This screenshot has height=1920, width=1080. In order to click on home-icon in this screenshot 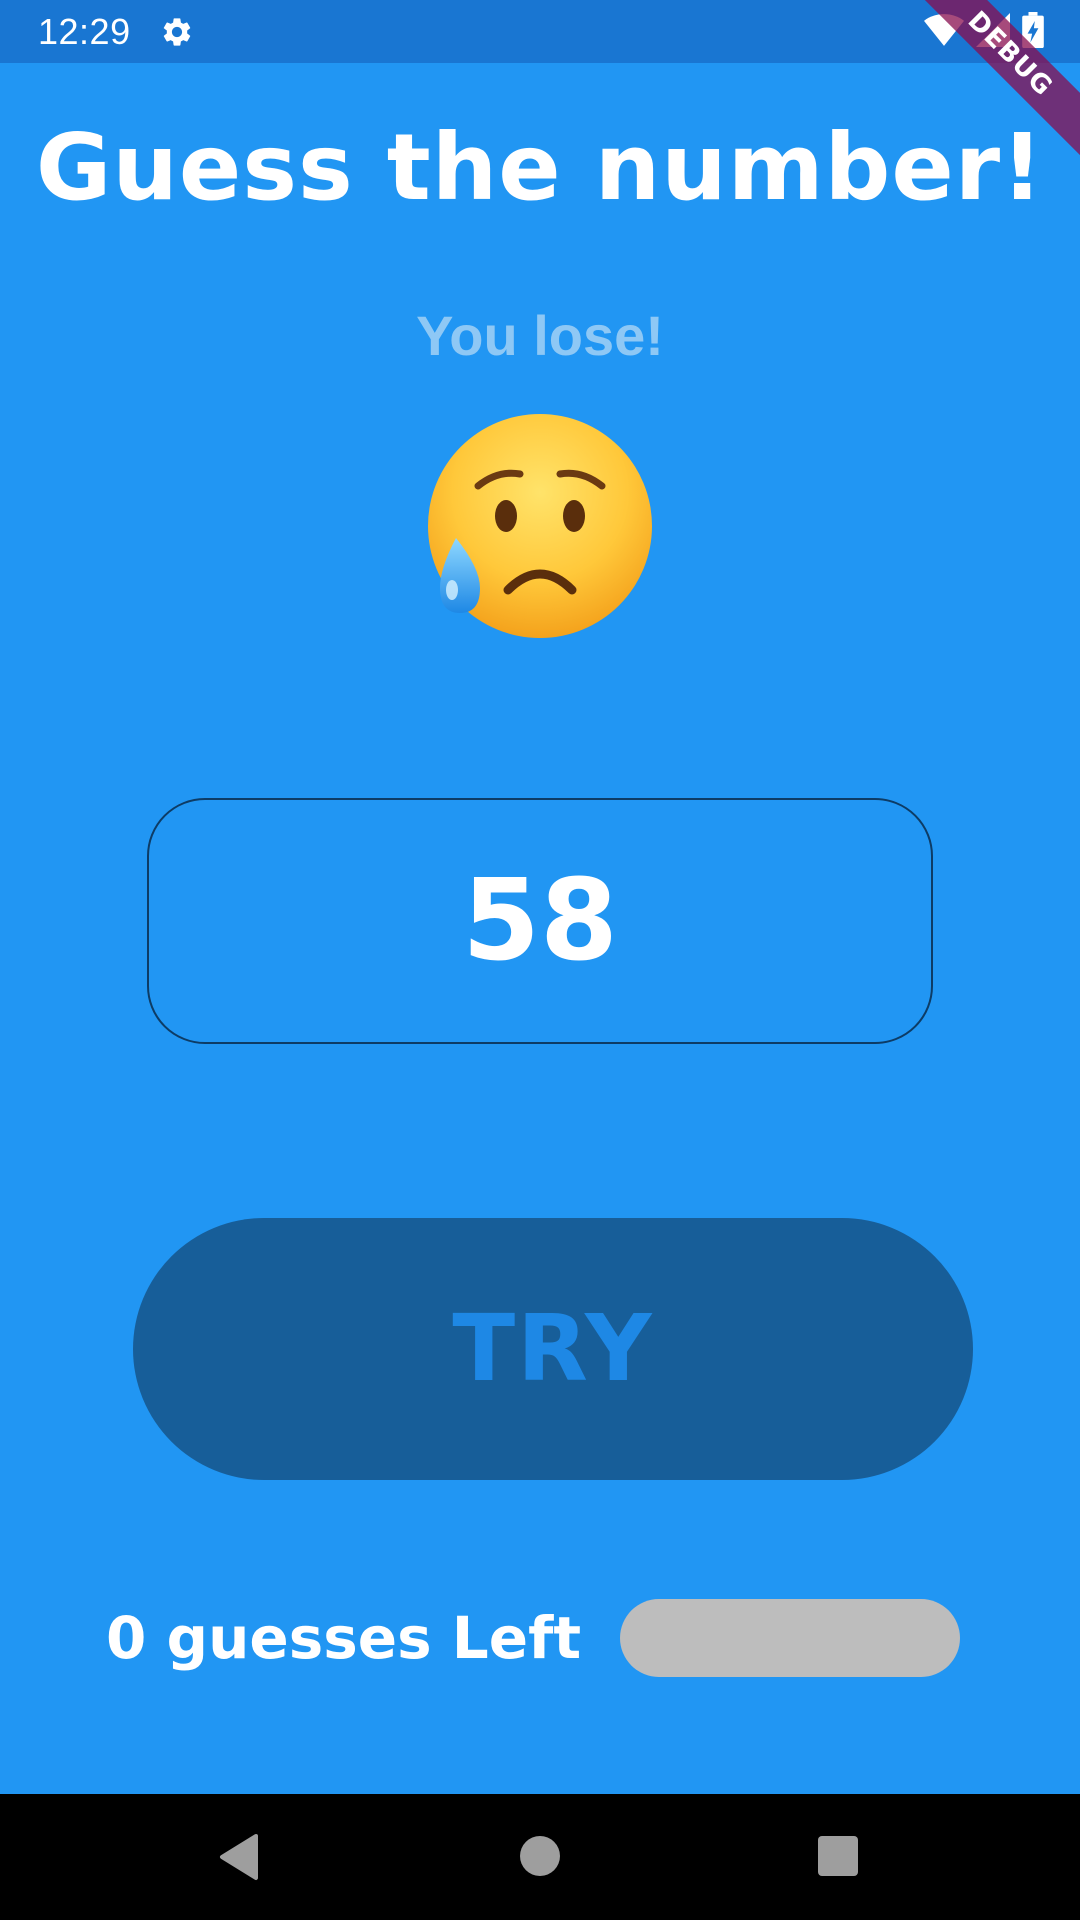, I will do `click(540, 1856)`.